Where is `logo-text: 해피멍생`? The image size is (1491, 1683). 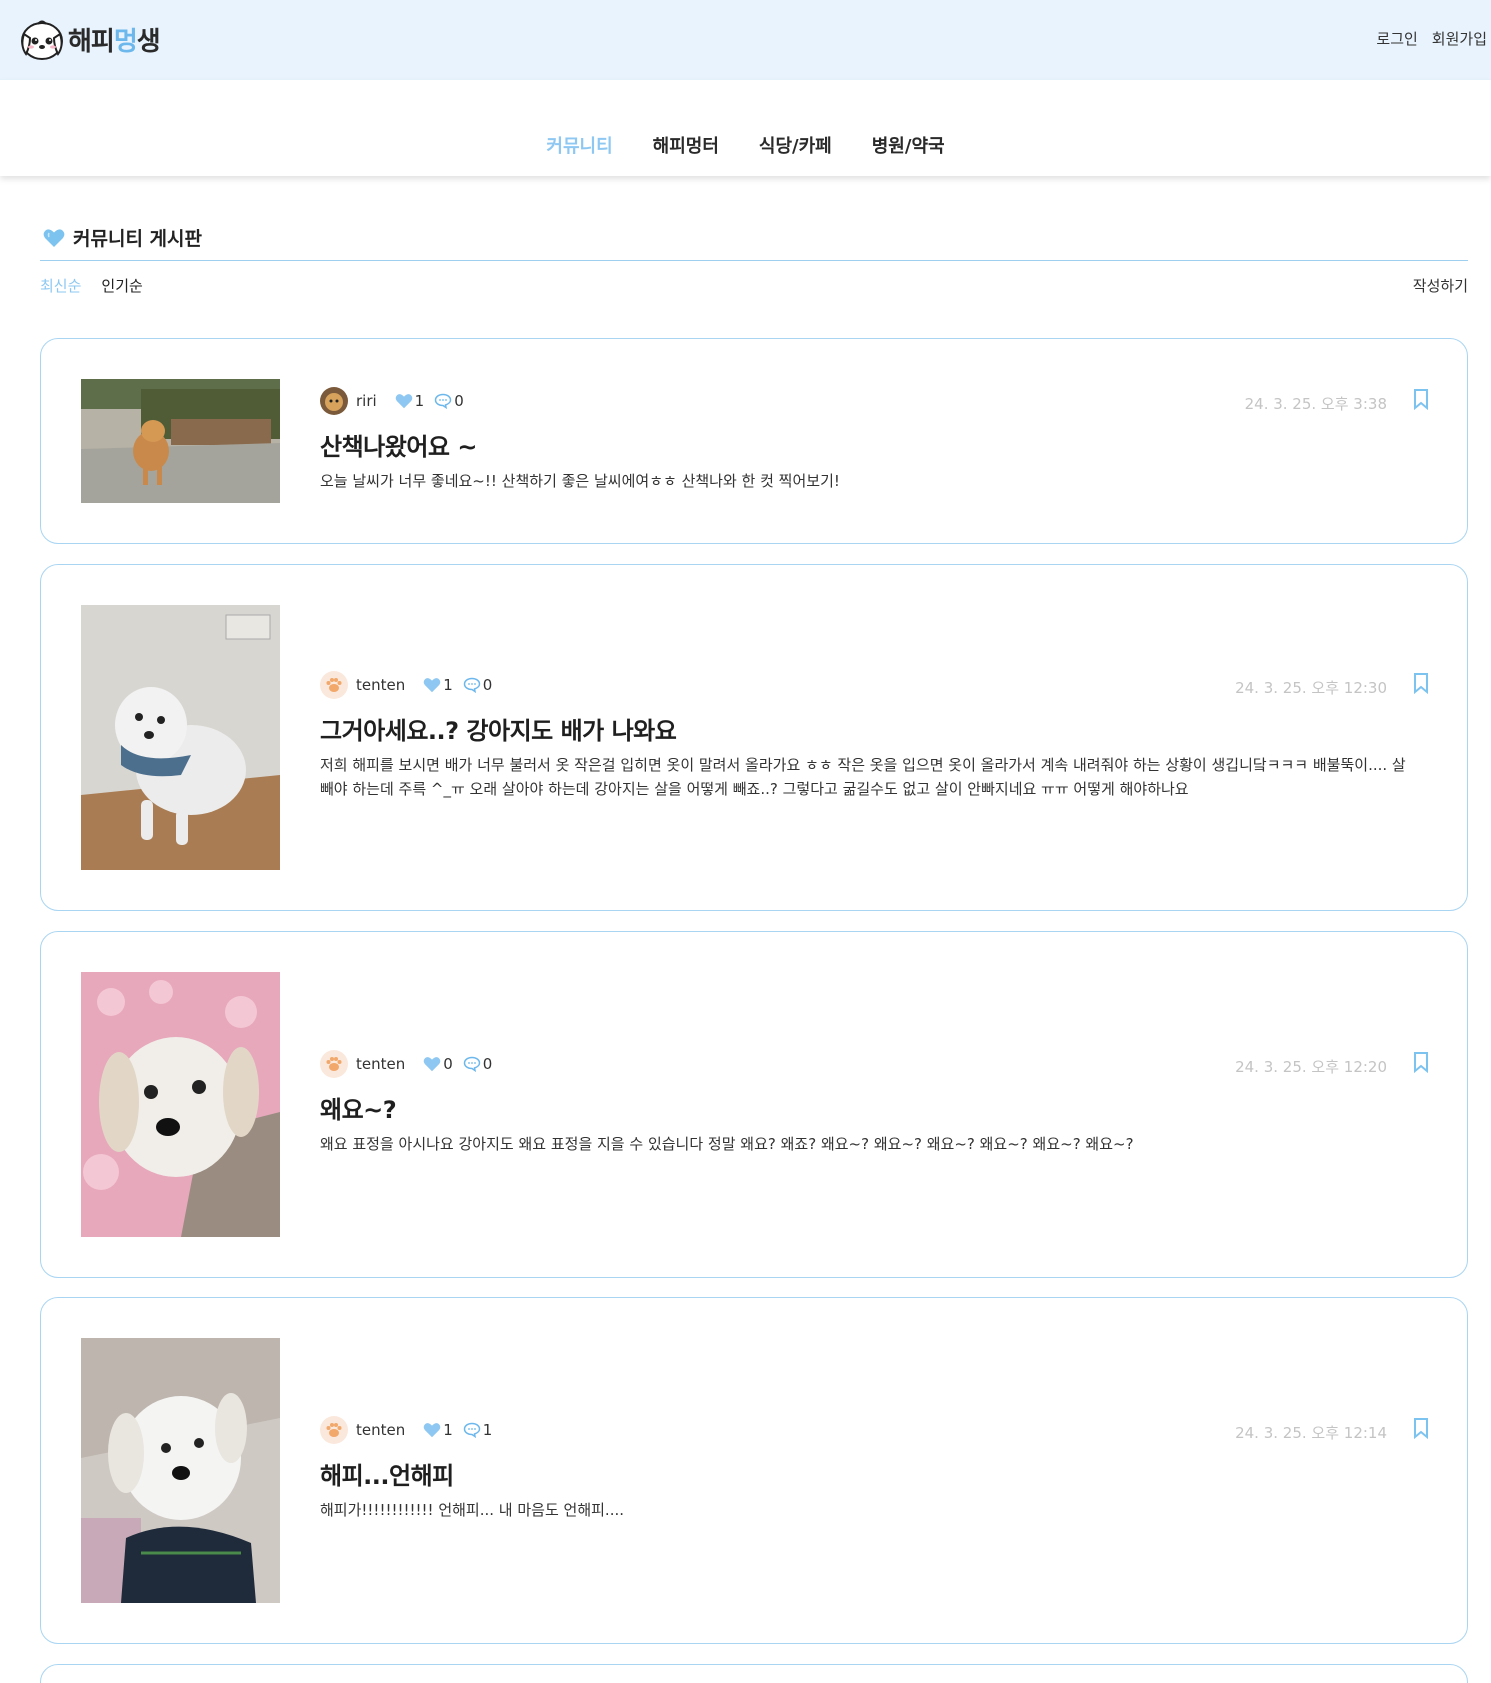
logo-text: 해피멍생 is located at coordinates (114, 41).